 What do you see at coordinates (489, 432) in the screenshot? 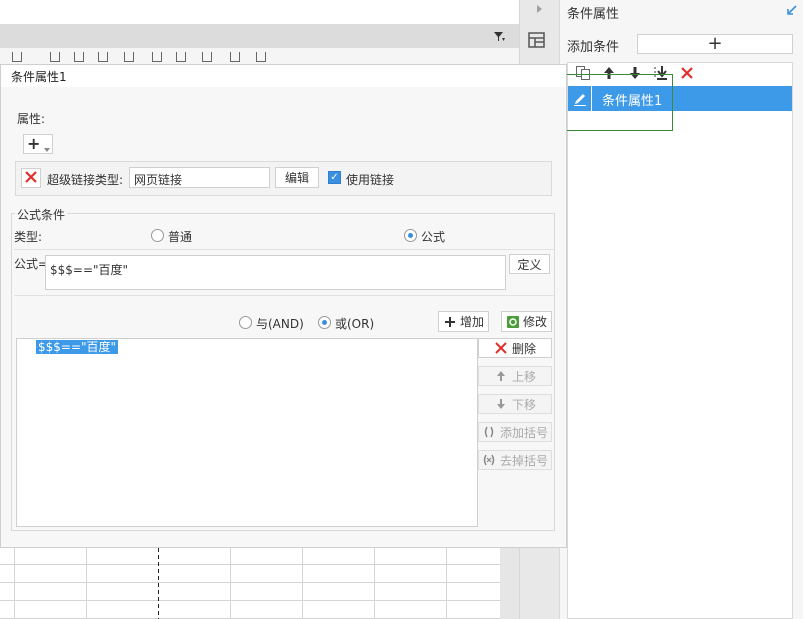
I see `bracket-icon` at bounding box center [489, 432].